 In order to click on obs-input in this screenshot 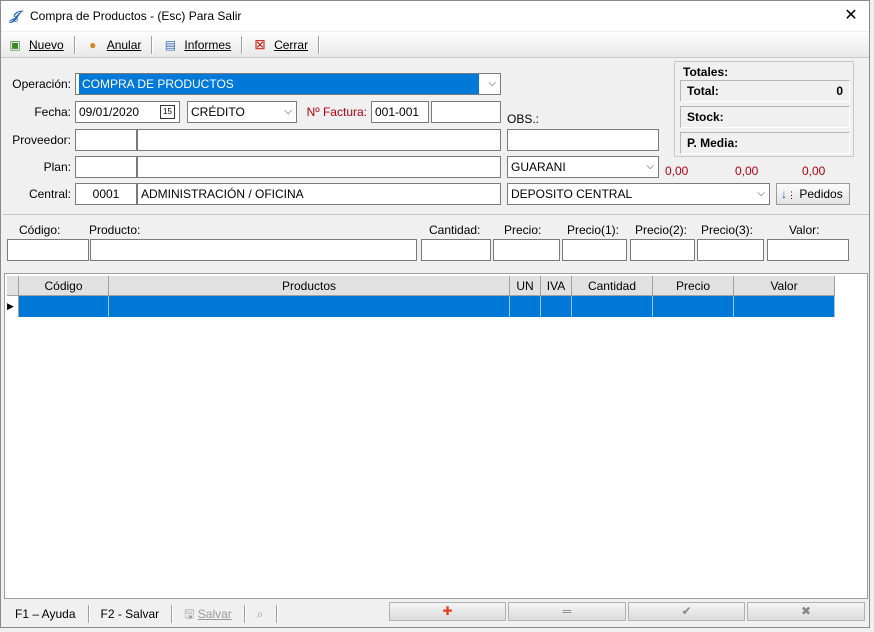, I will do `click(583, 140)`.